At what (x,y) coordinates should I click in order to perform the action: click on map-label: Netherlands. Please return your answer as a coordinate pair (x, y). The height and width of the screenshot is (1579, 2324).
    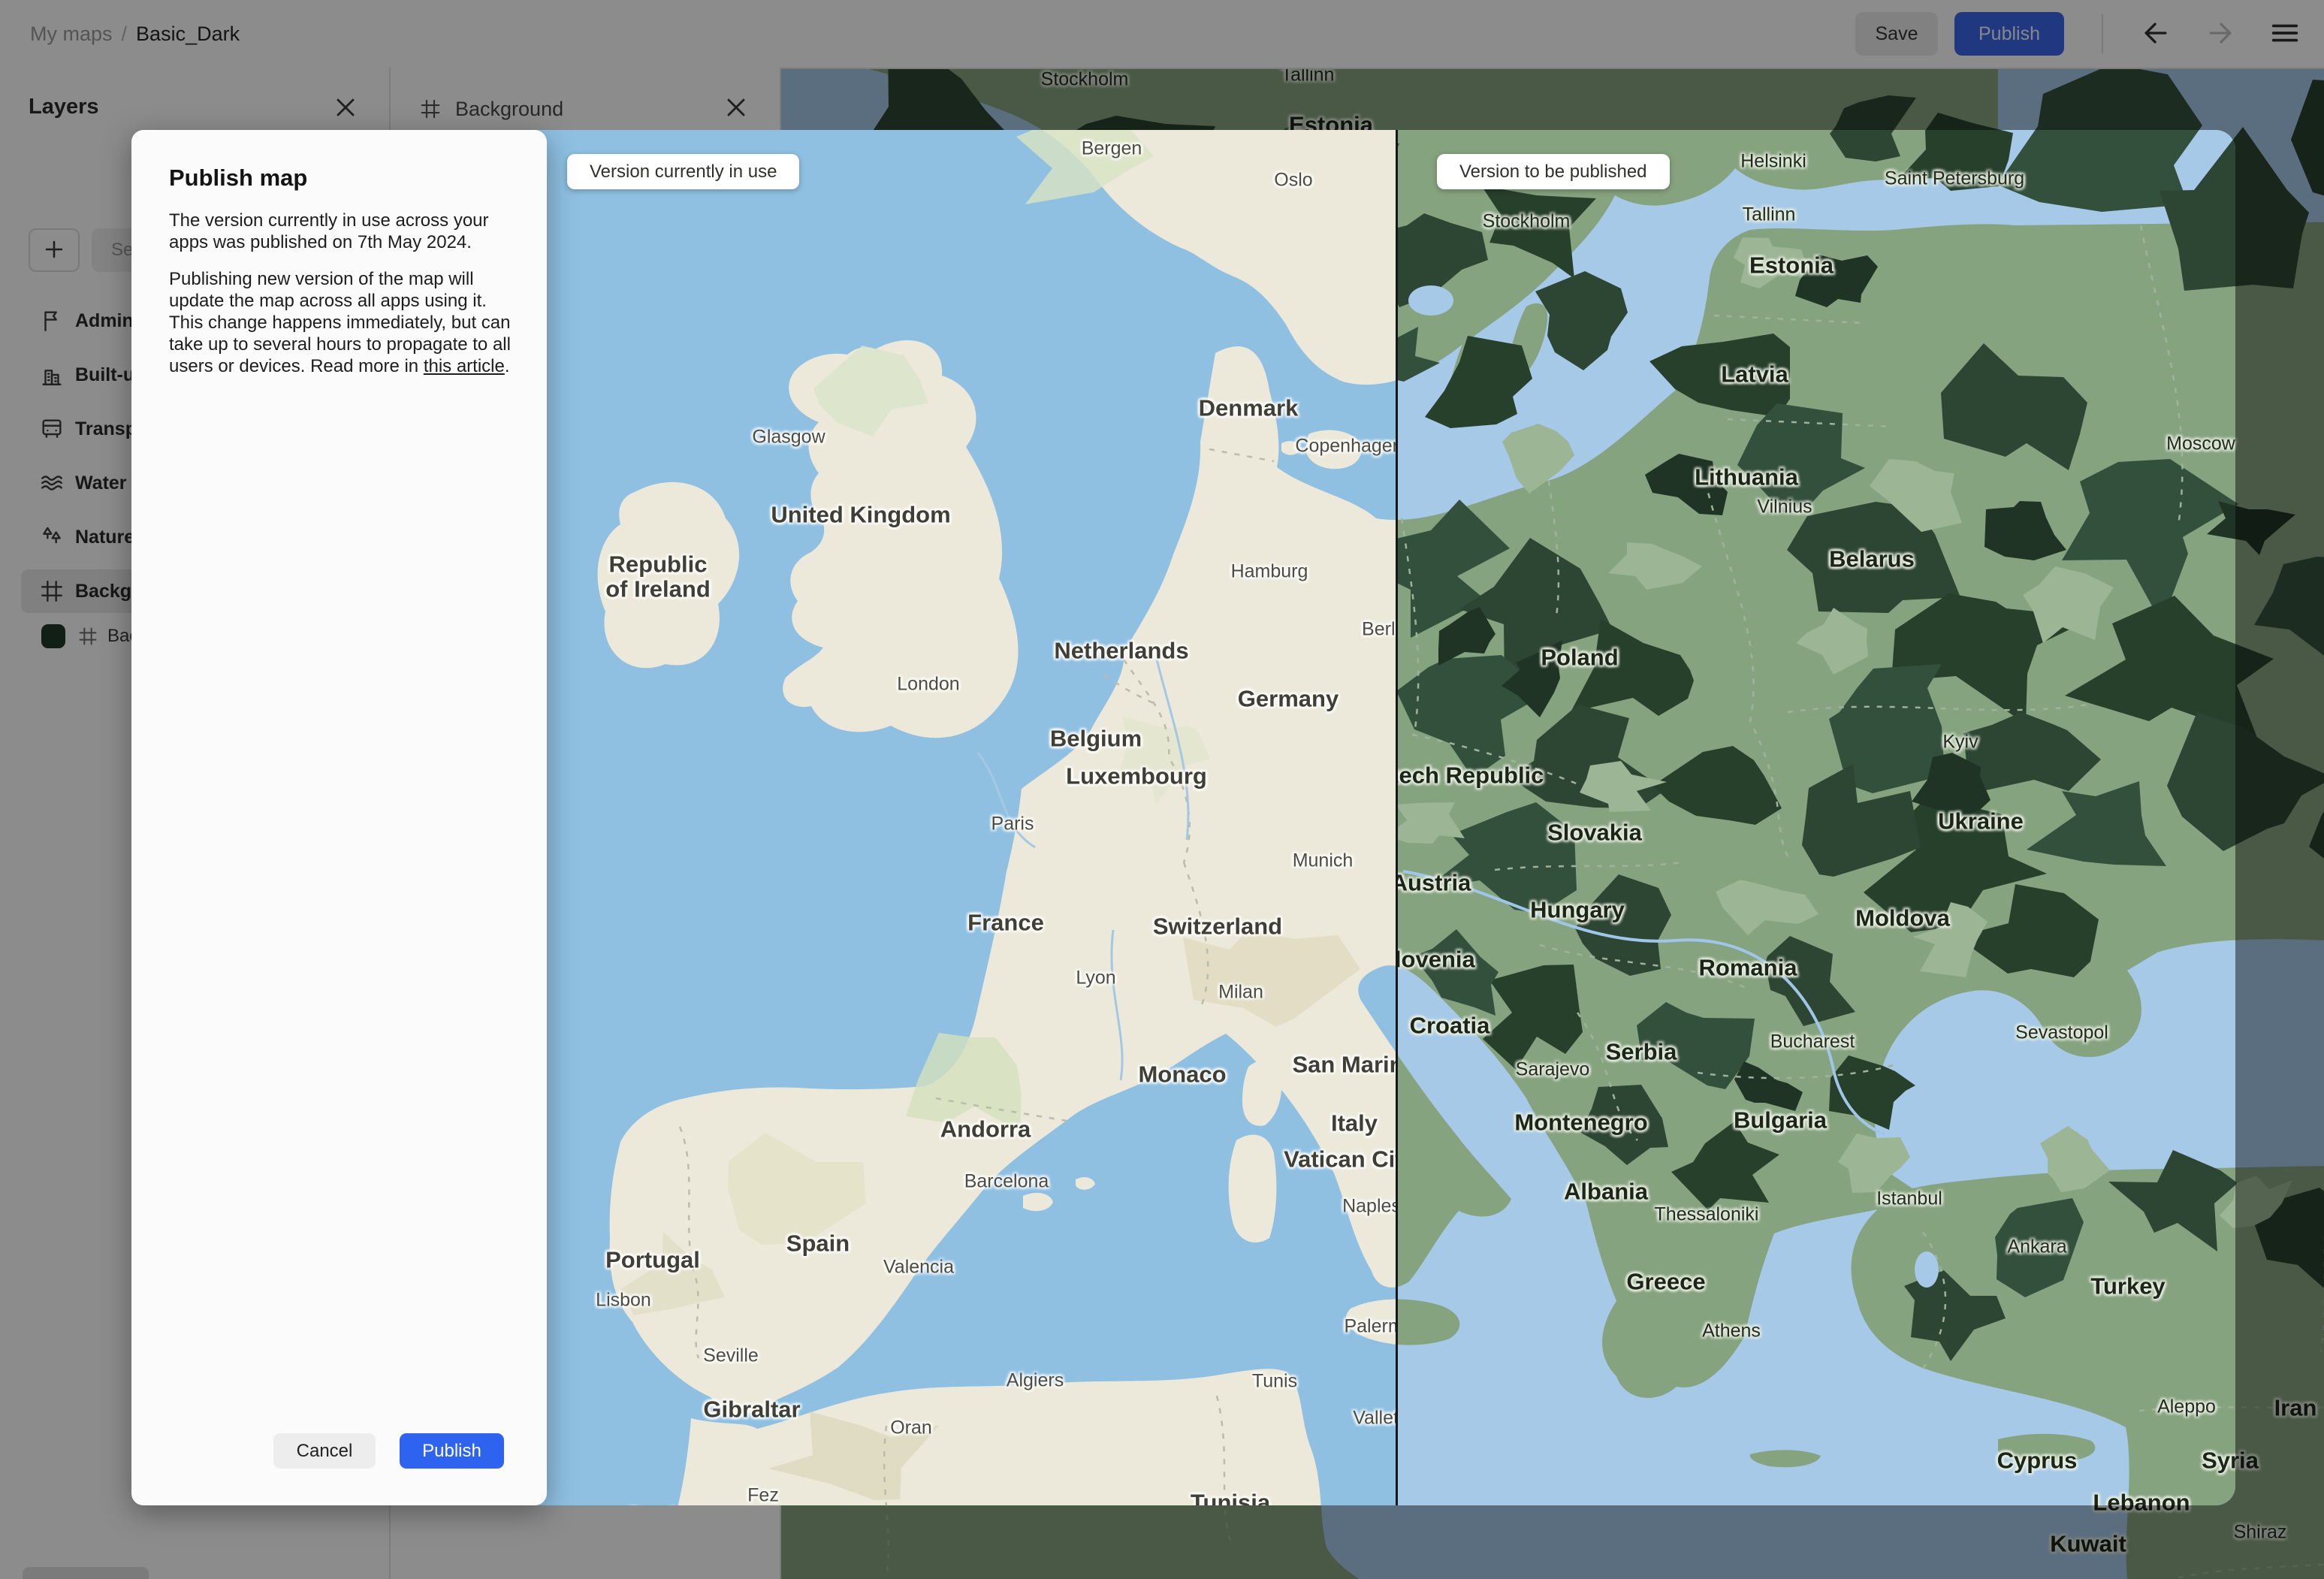
    Looking at the image, I should click on (1121, 650).